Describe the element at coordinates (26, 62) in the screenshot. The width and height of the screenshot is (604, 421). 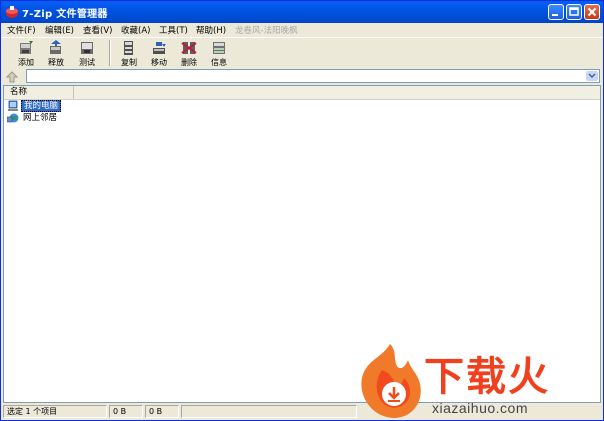
I see `add-label: 添加` at that location.